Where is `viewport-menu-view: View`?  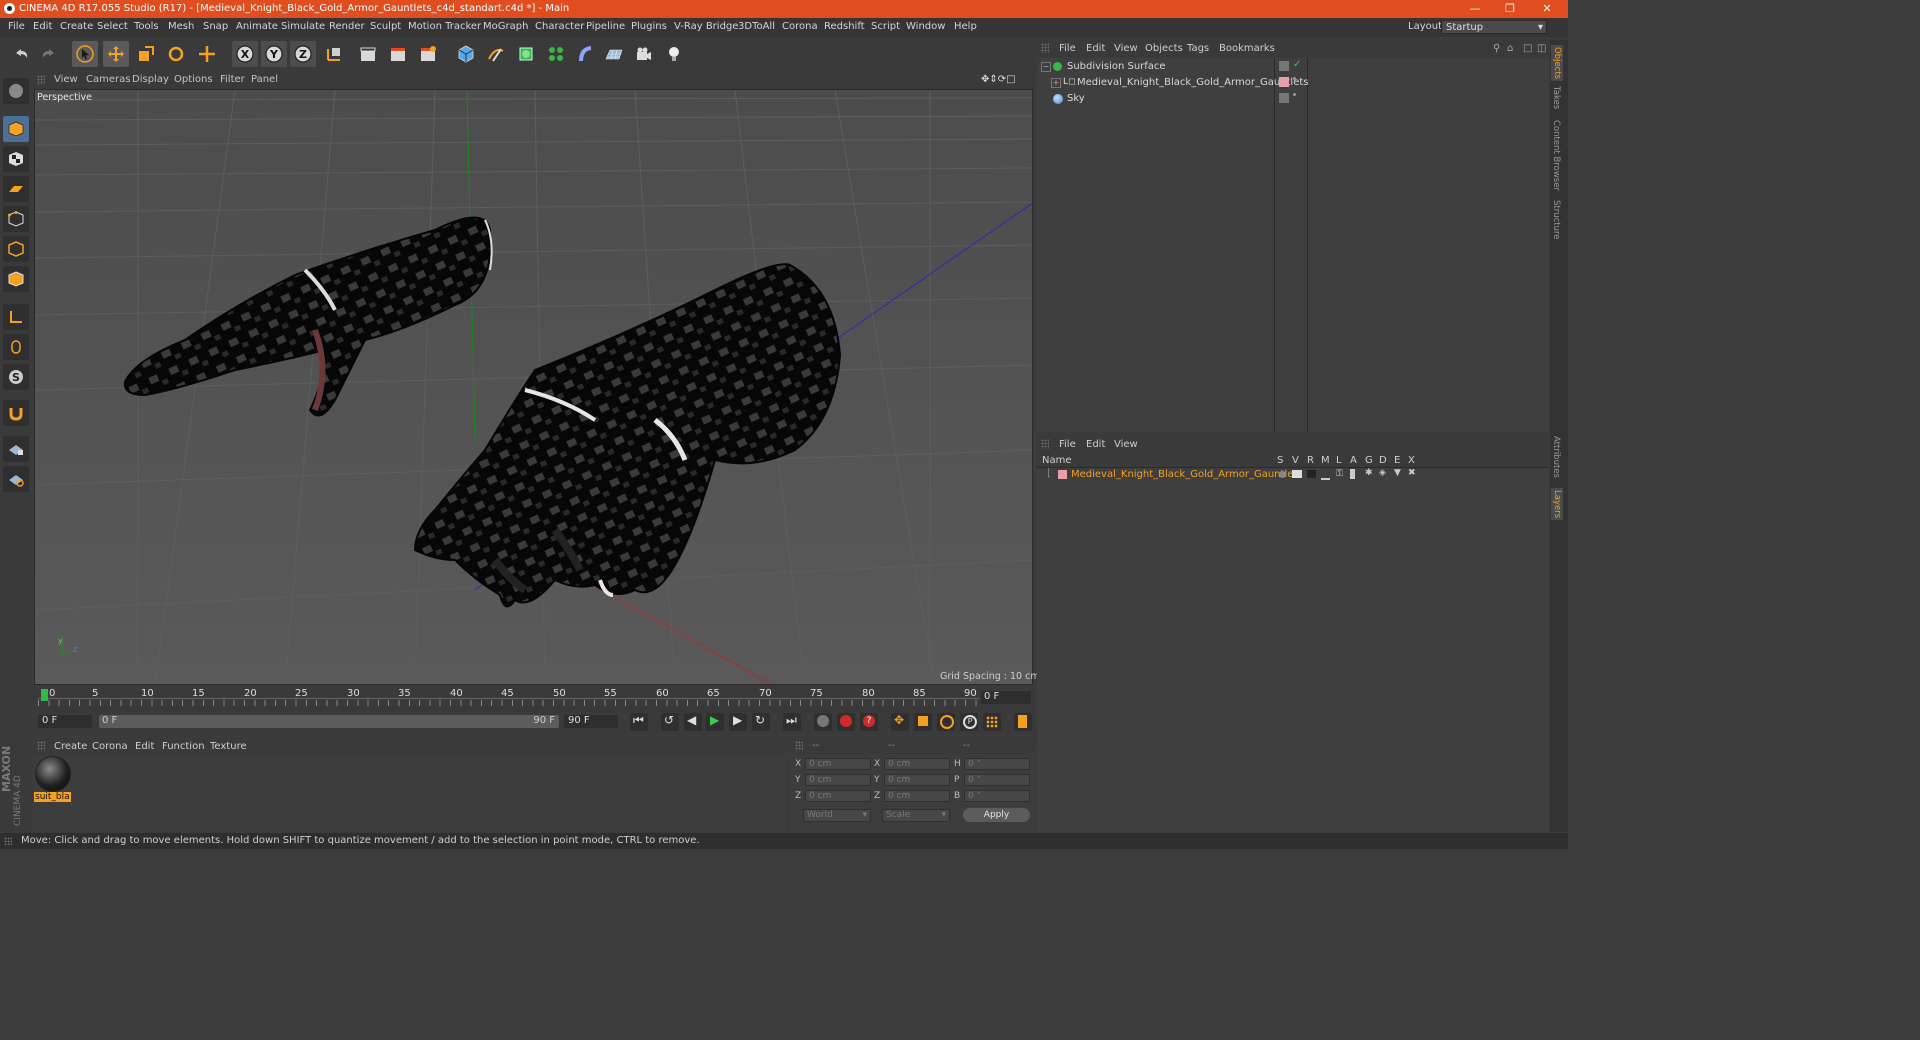 viewport-menu-view: View is located at coordinates (66, 79).